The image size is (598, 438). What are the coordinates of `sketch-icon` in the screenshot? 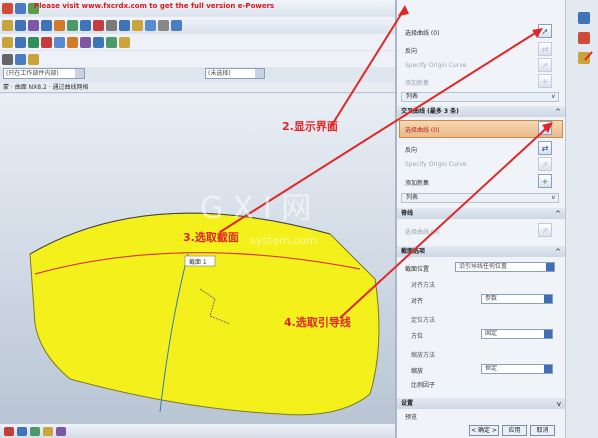 It's located at (7, 25).